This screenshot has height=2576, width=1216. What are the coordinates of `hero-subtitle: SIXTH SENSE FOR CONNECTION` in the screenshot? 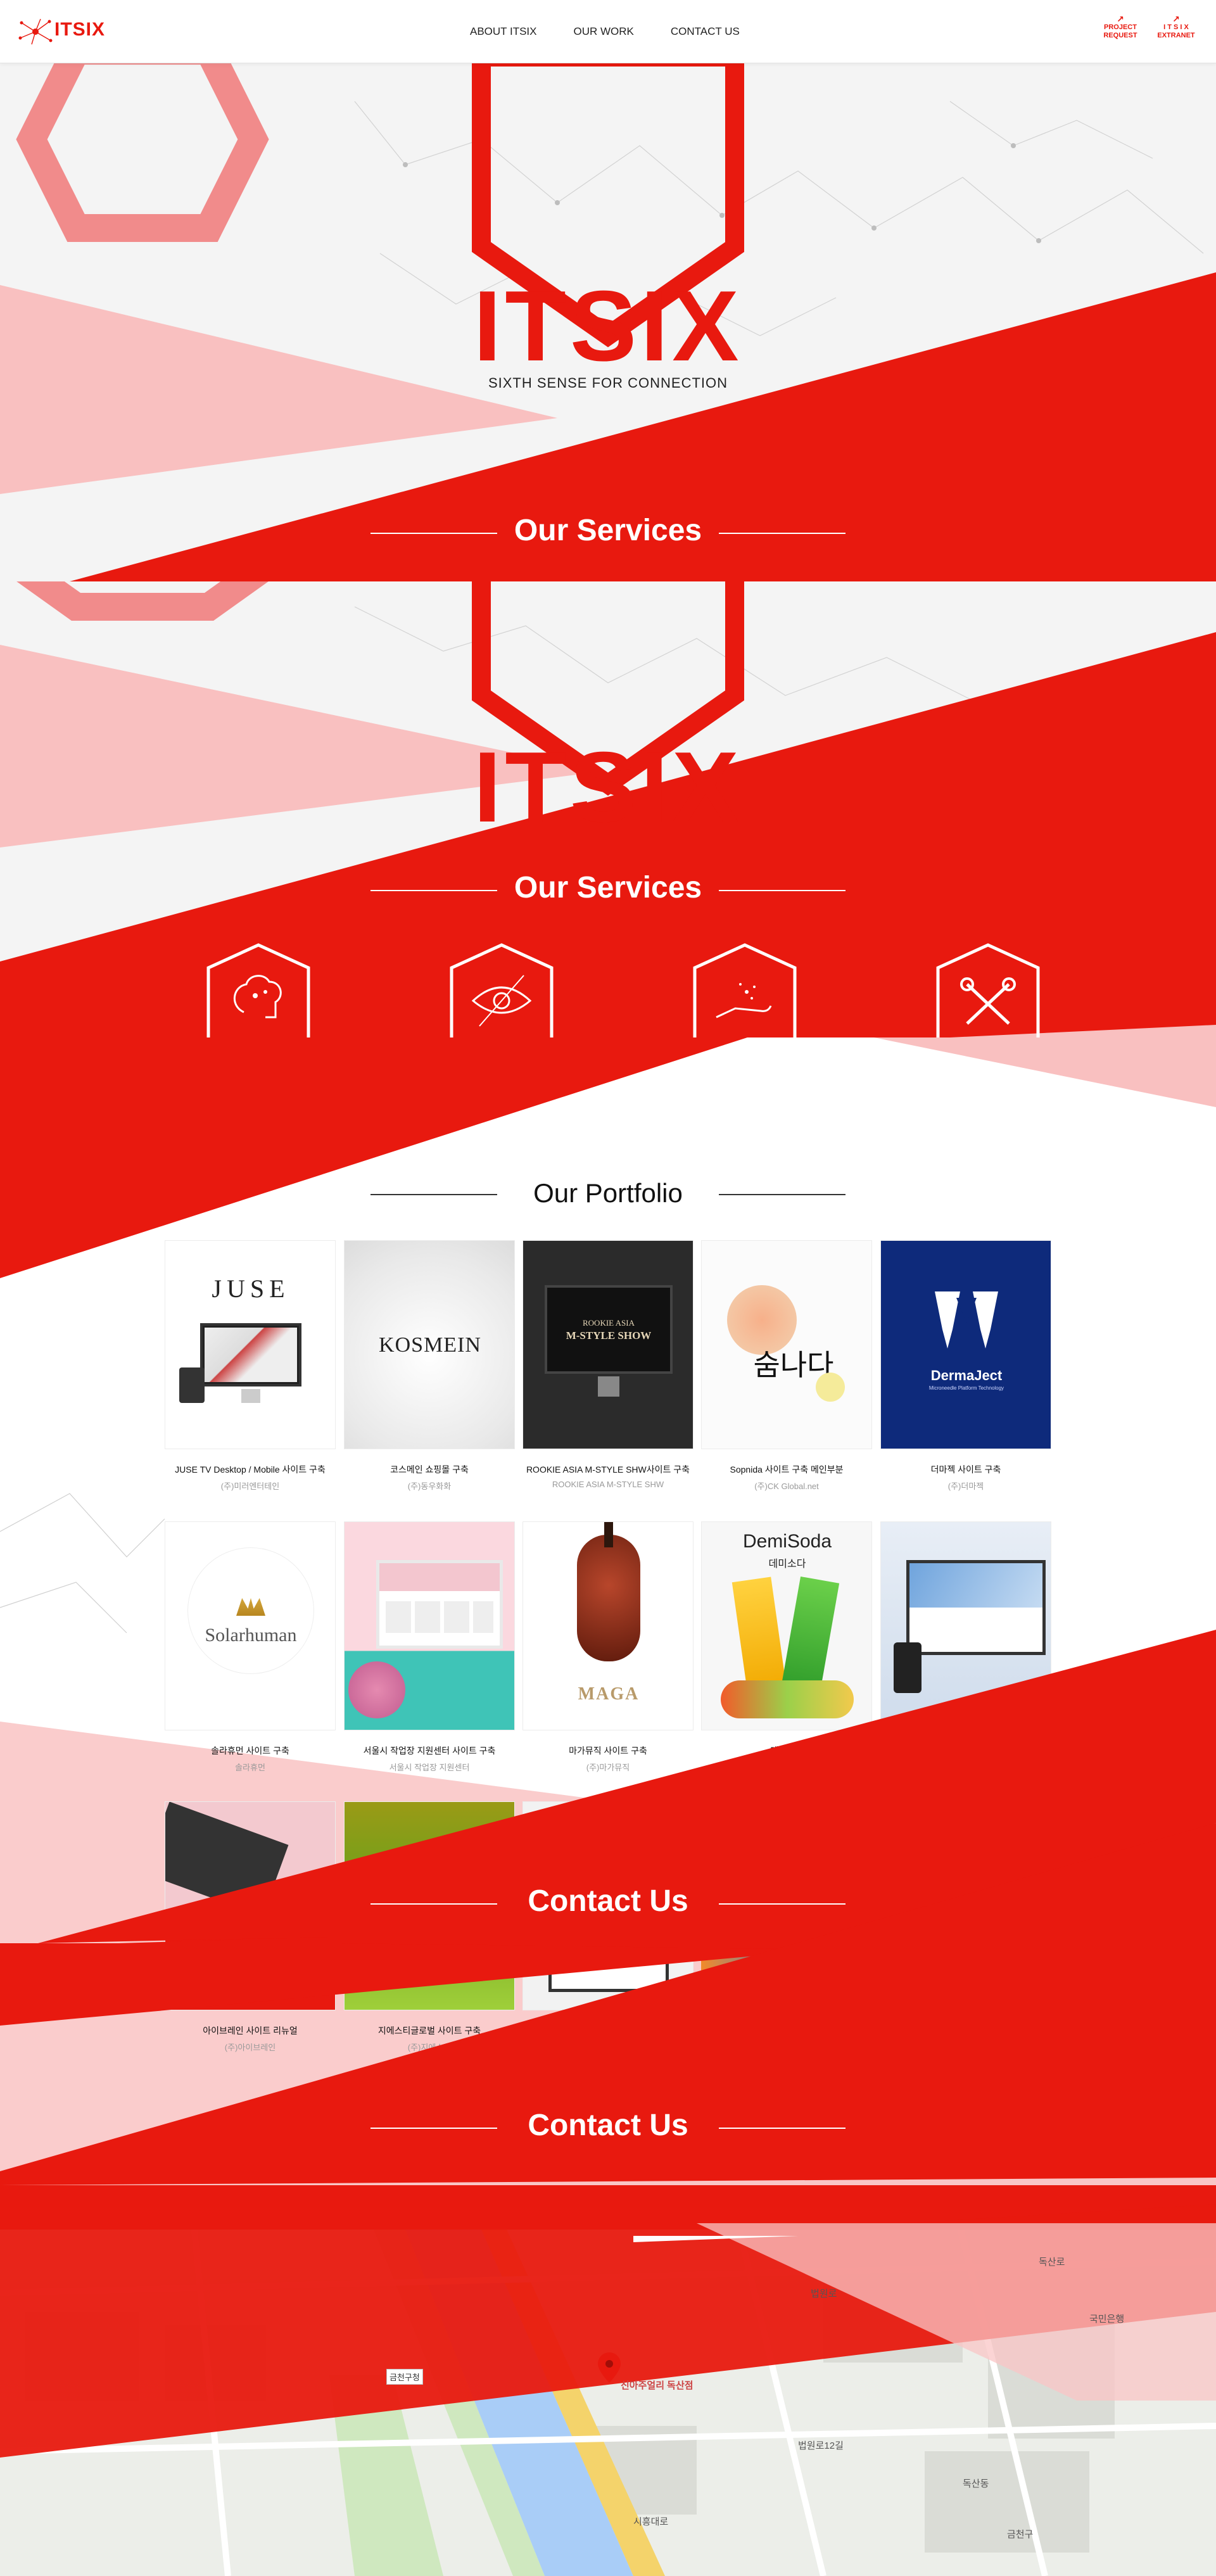 It's located at (608, 383).